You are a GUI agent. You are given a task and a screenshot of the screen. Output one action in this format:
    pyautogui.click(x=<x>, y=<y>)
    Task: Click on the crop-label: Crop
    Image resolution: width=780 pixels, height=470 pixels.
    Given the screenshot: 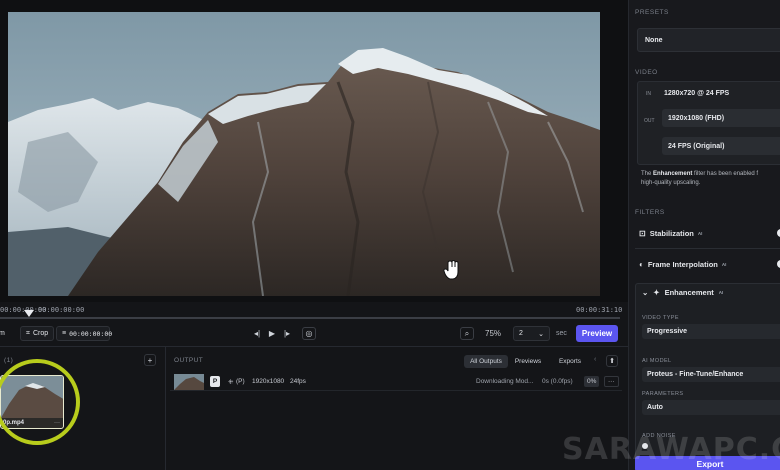 What is the action you would take?
    pyautogui.click(x=40, y=333)
    